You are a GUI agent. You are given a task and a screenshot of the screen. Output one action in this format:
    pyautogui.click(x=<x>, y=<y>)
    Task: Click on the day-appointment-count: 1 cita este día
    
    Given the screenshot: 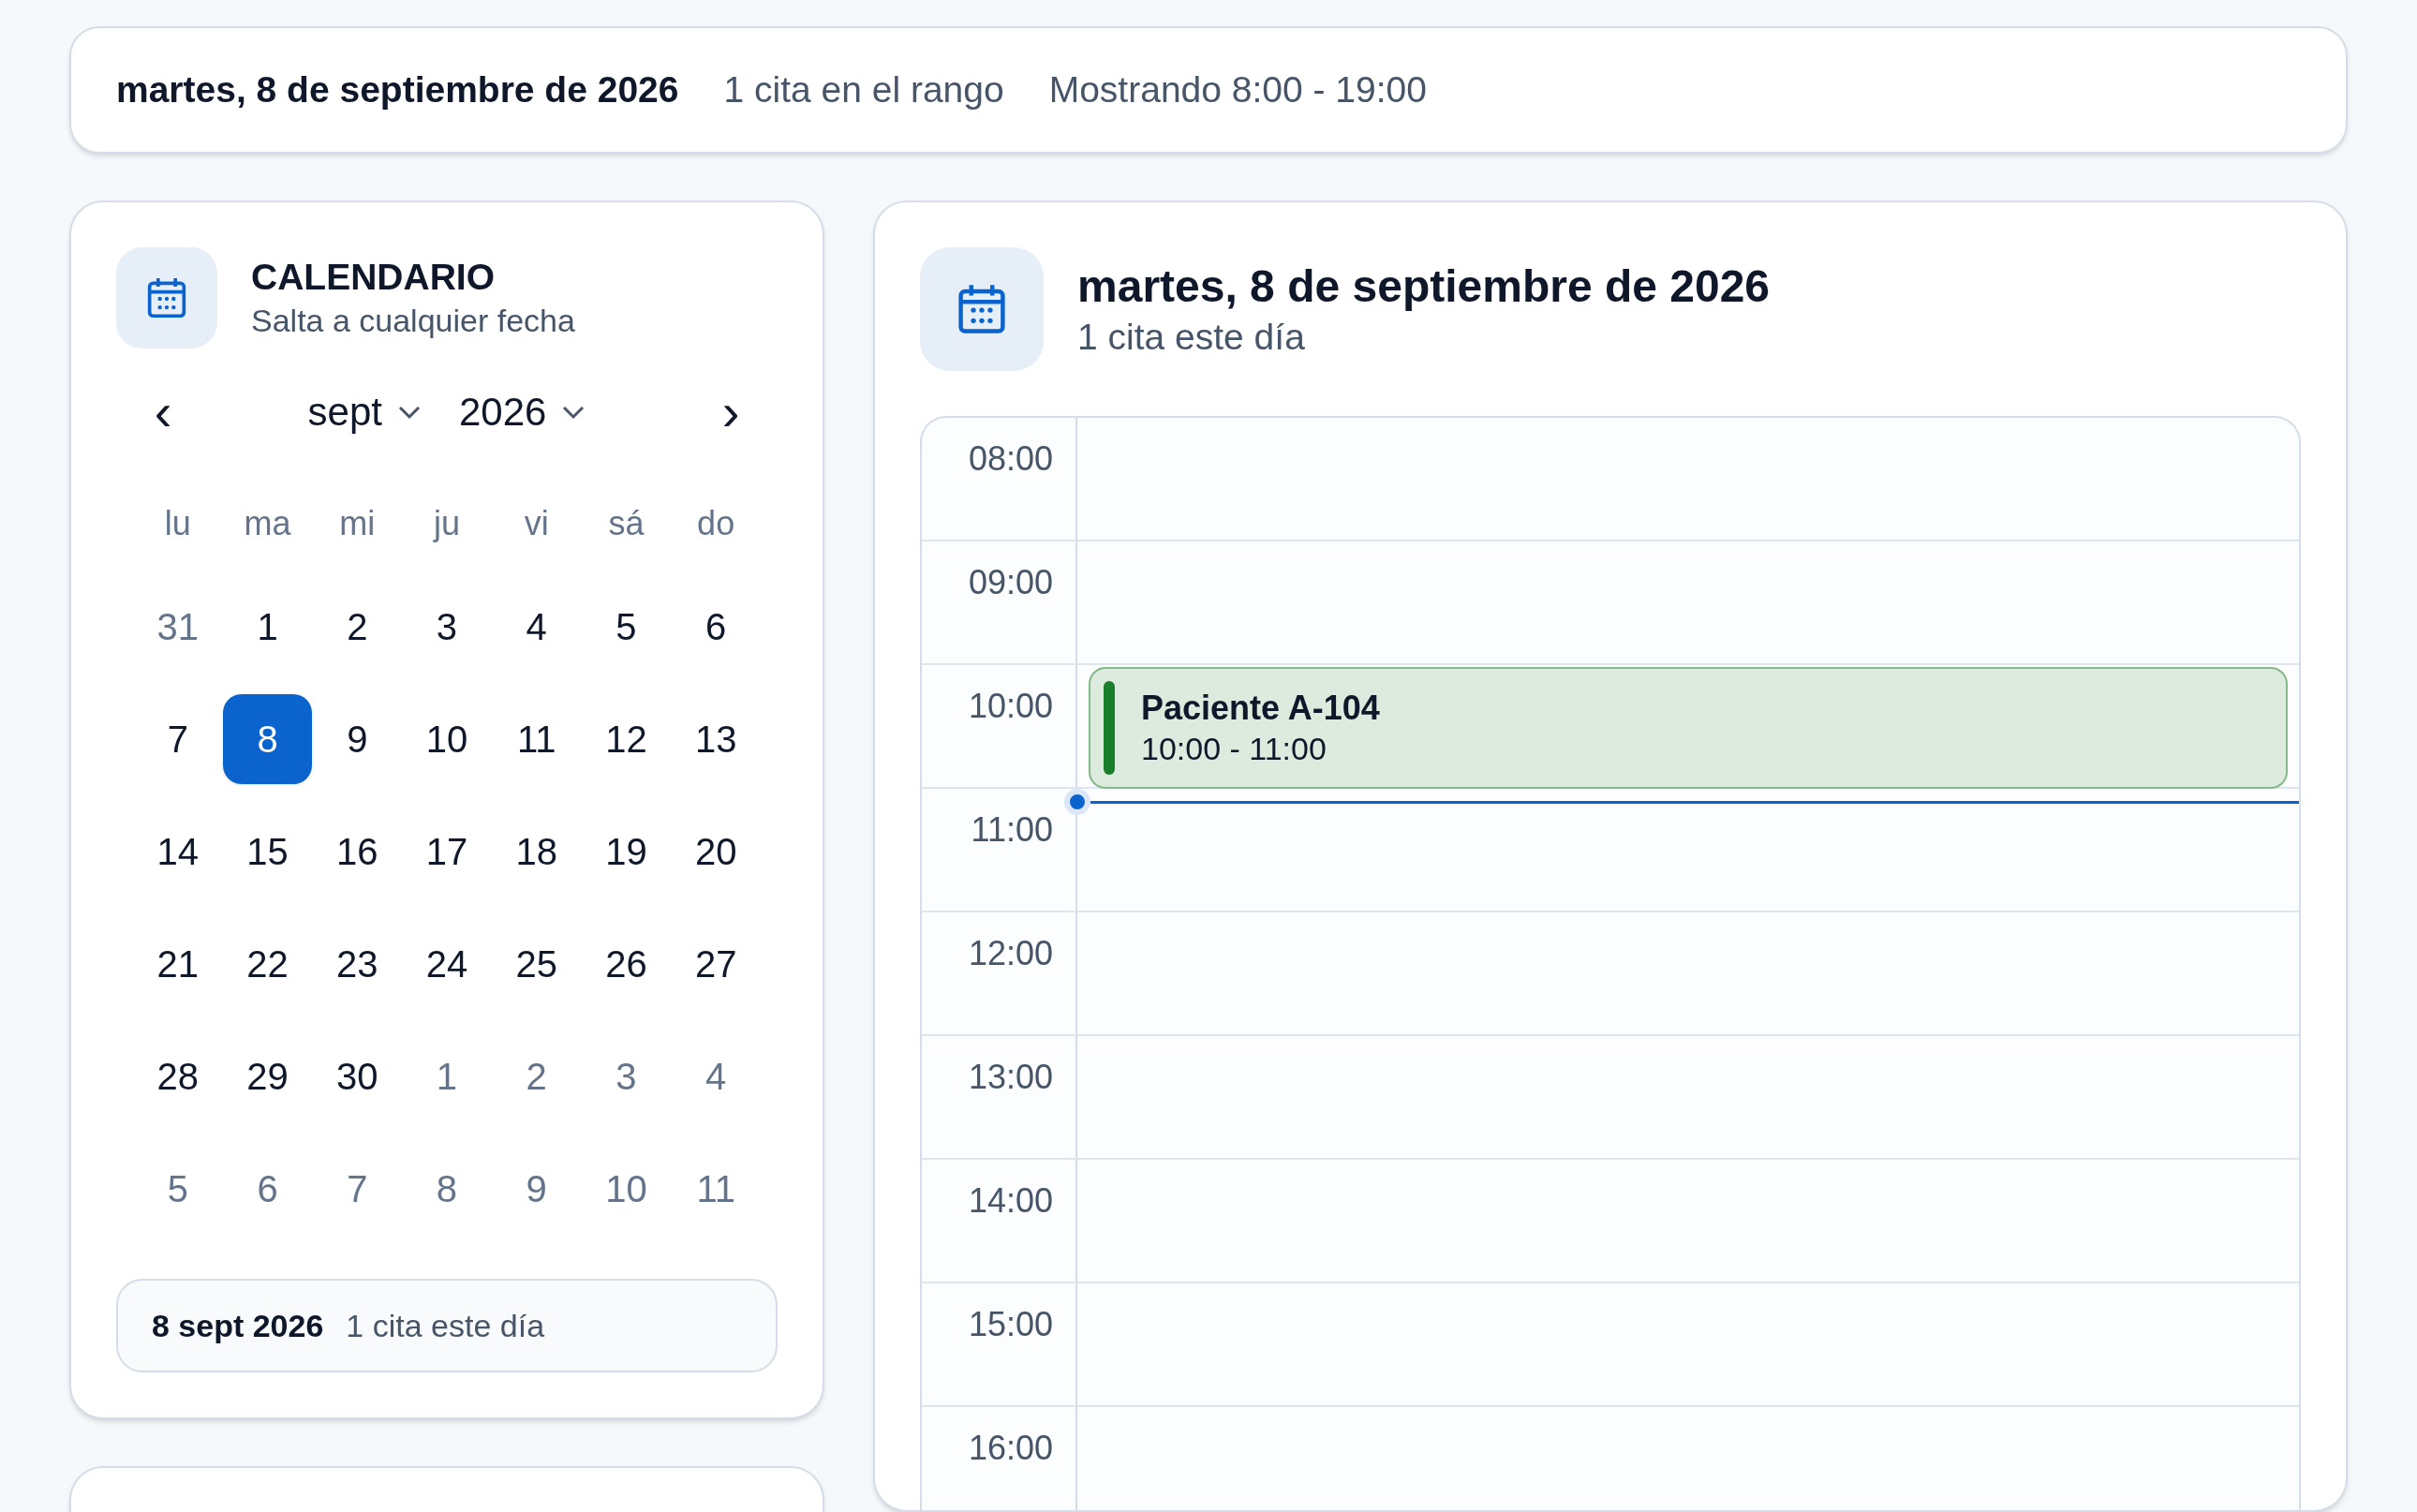 What is the action you would take?
    pyautogui.click(x=445, y=1325)
    